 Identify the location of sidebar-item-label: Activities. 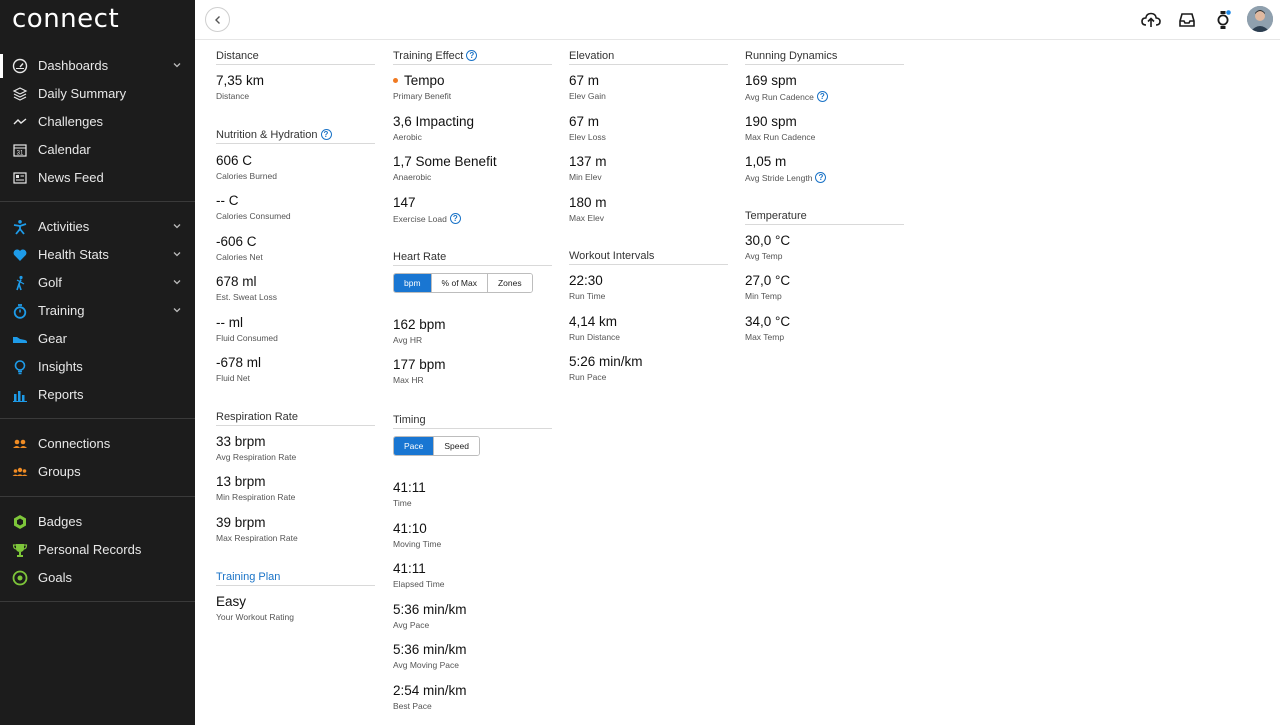
(64, 226).